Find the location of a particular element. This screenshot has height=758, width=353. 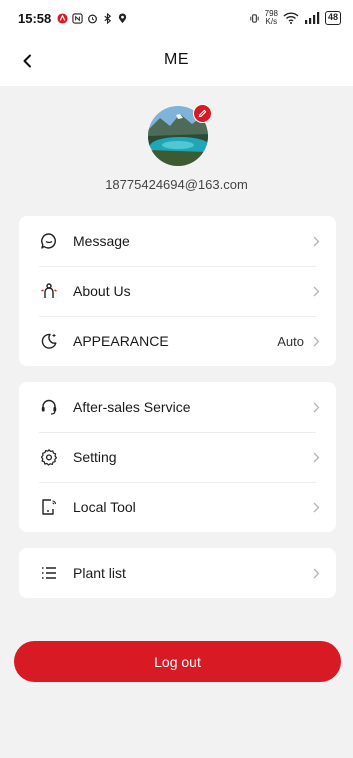

pencil-icon is located at coordinates (202, 113).